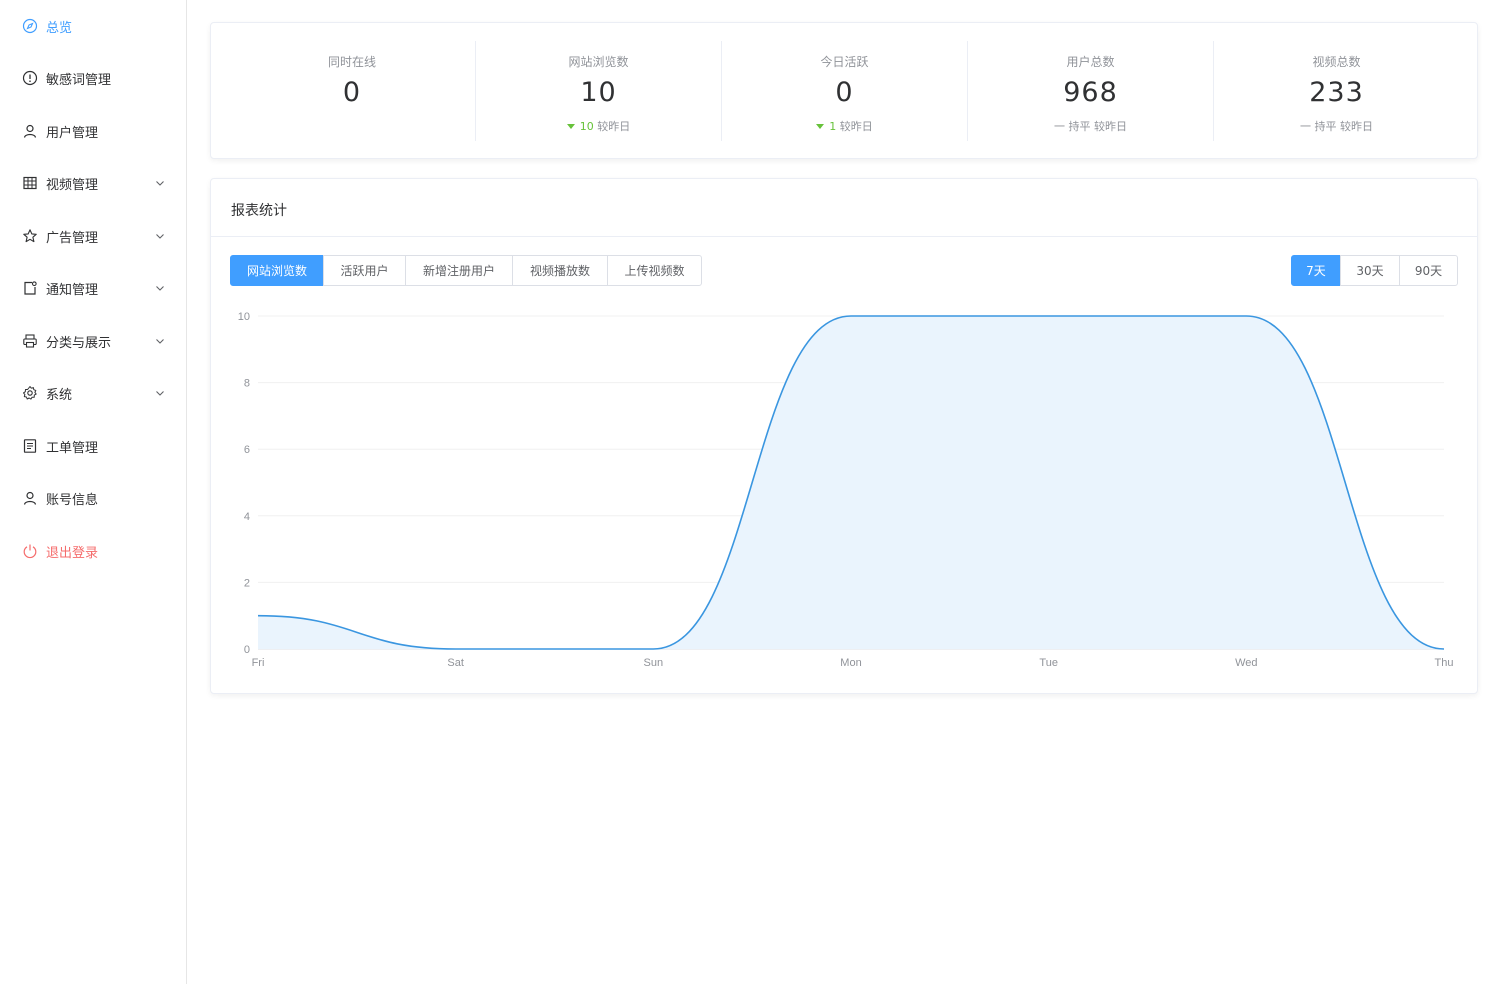 This screenshot has height=984, width=1500. What do you see at coordinates (1048, 663) in the screenshot?
I see `x-tick-label: Tue` at bounding box center [1048, 663].